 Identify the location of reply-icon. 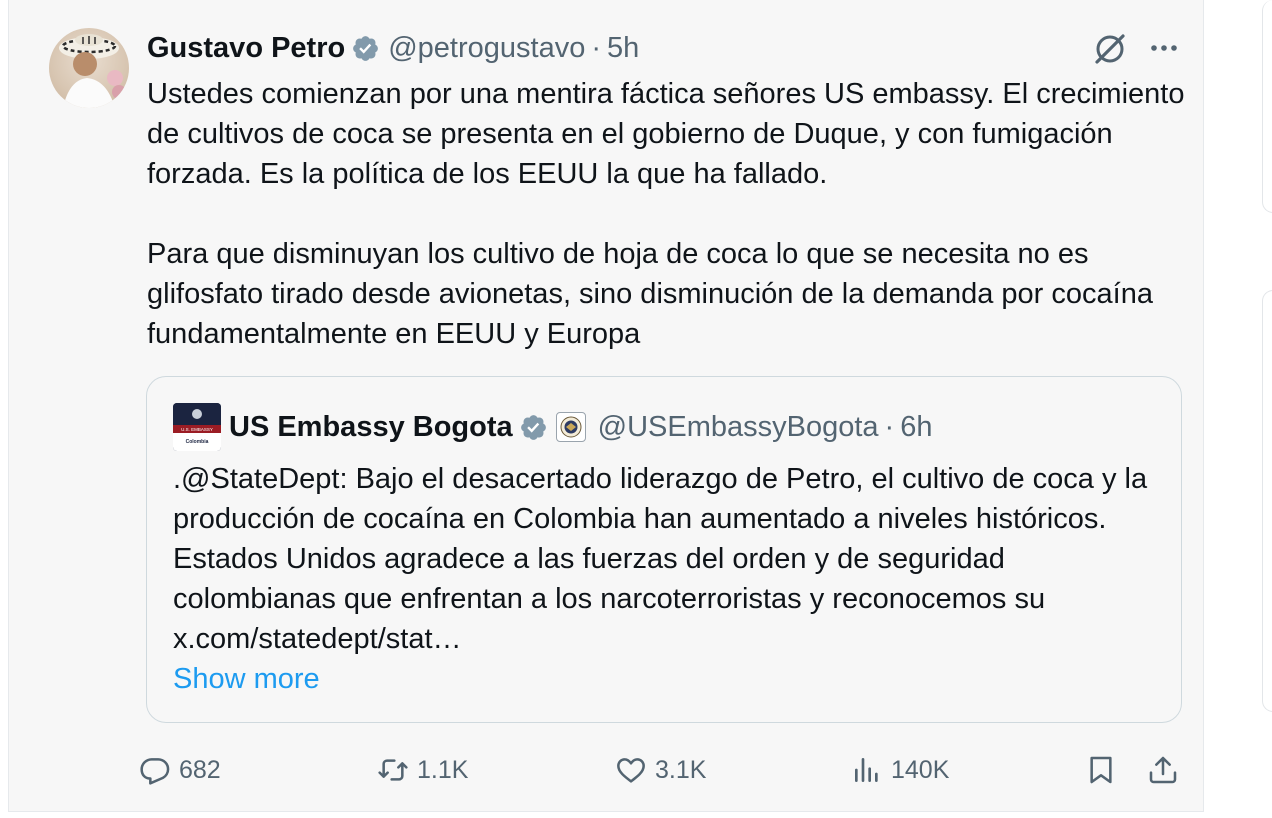
(155, 771).